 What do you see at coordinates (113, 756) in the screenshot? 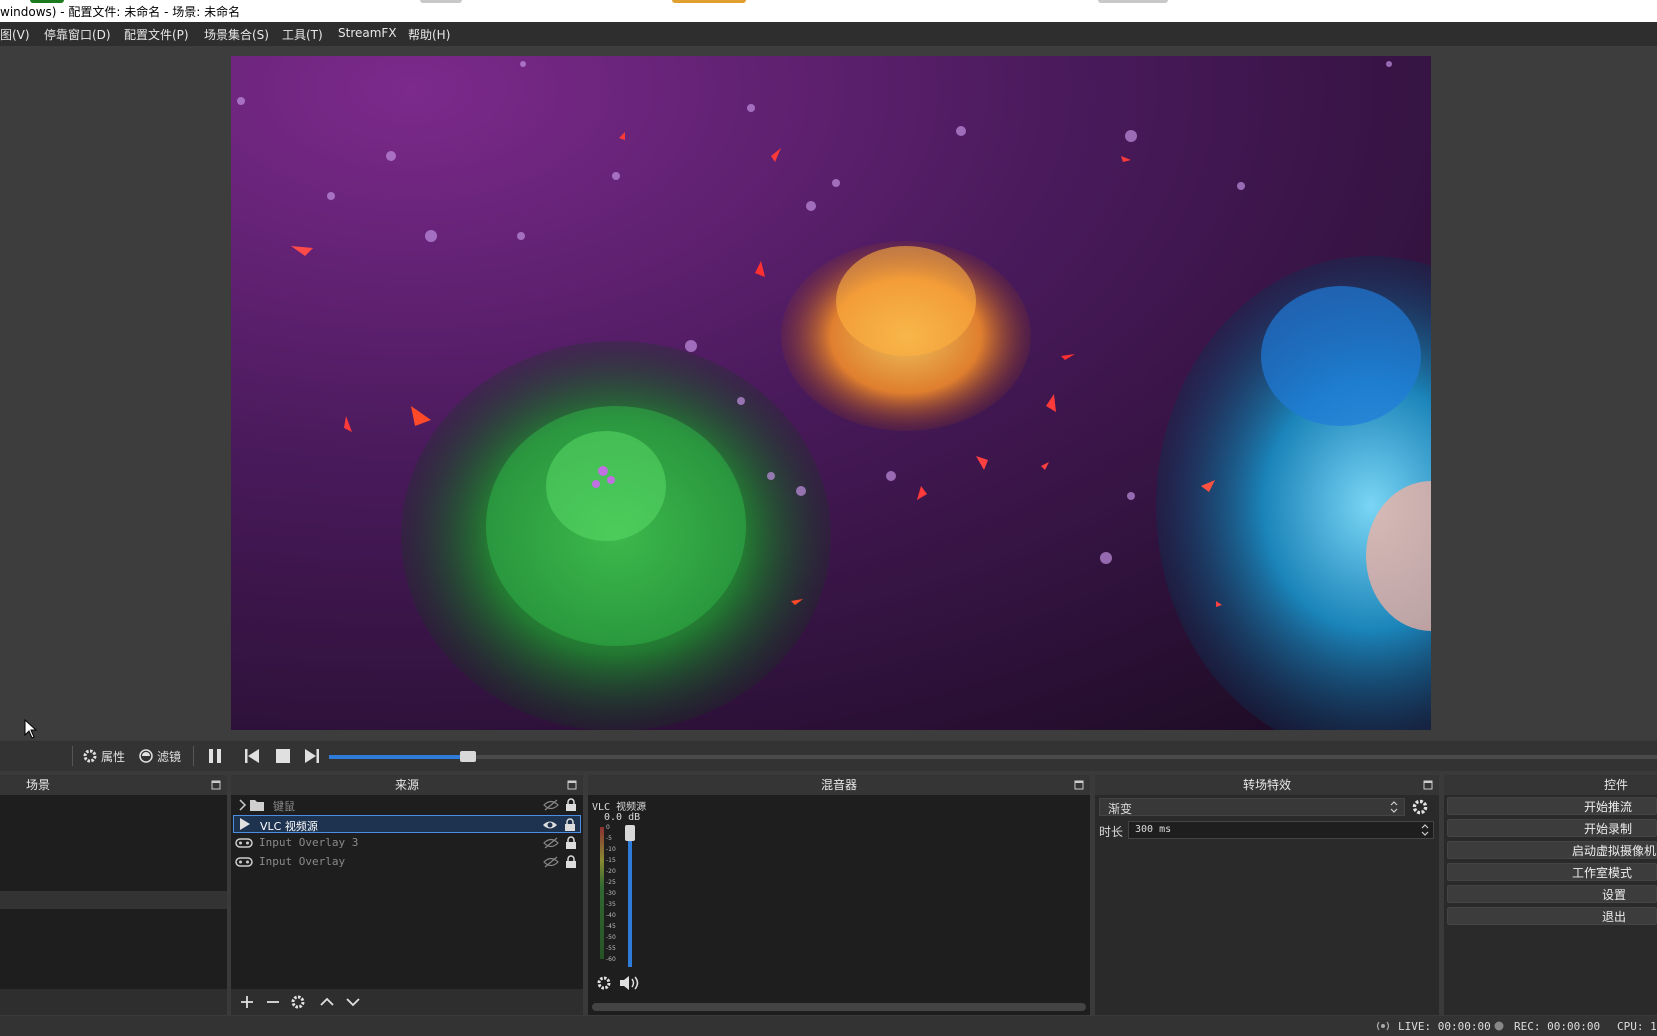
I see `properties-label: 属性` at bounding box center [113, 756].